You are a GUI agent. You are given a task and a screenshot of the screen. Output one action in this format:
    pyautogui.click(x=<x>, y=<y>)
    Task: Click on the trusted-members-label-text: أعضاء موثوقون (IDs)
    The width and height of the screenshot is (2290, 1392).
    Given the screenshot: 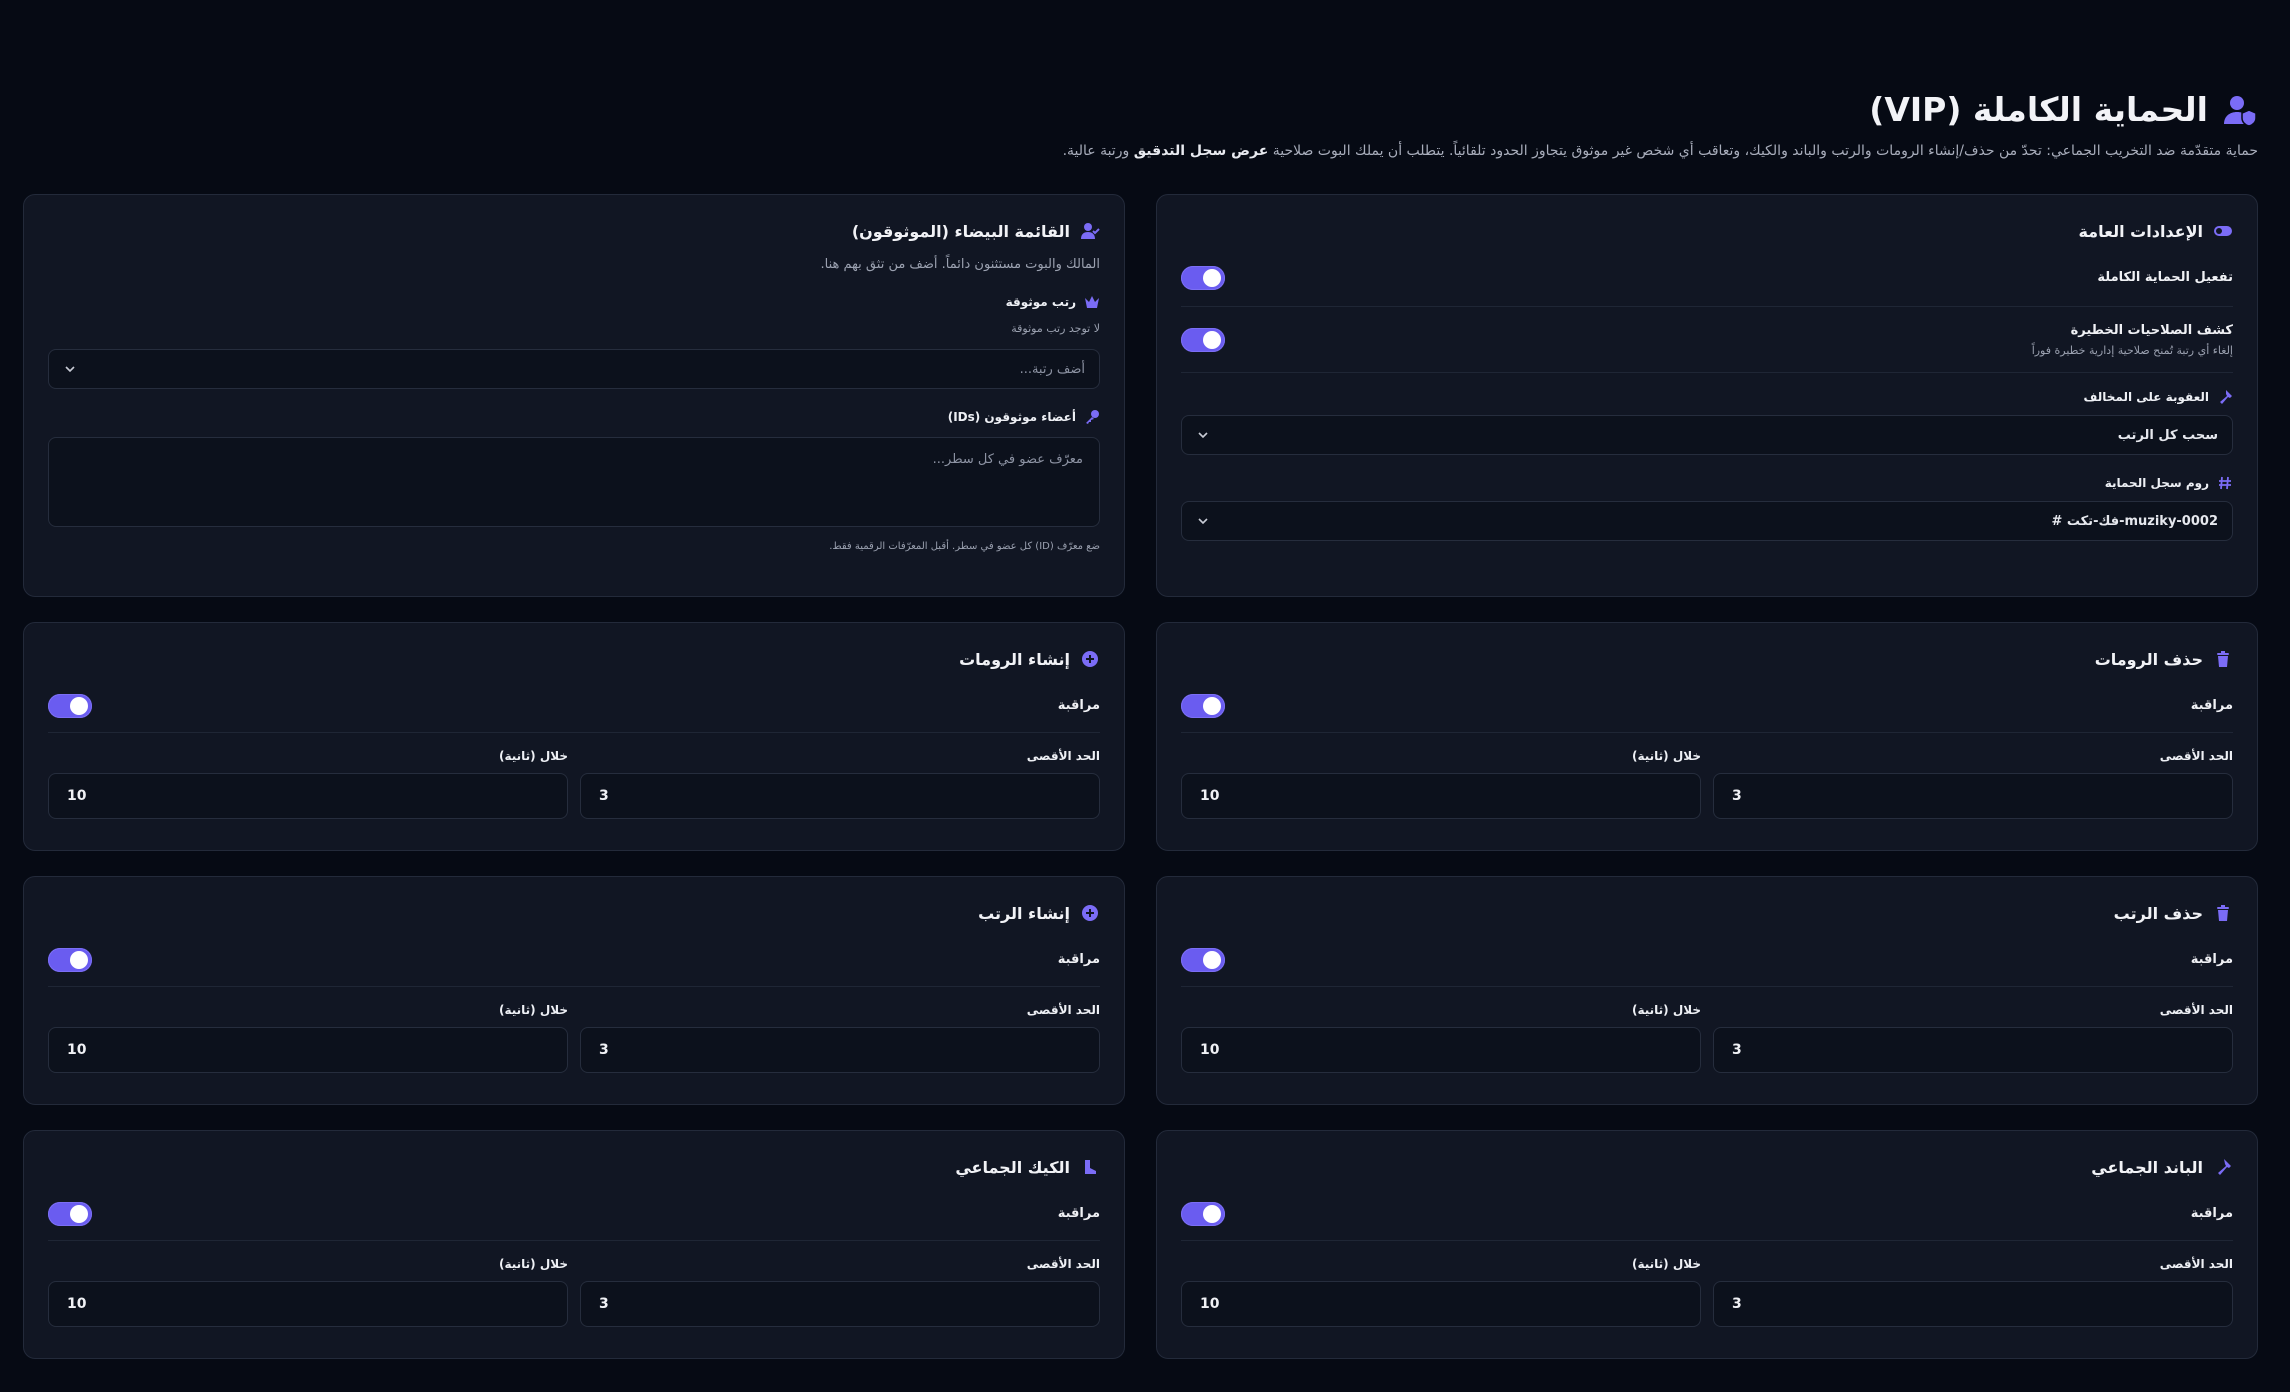 What is the action you would take?
    pyautogui.click(x=1011, y=417)
    